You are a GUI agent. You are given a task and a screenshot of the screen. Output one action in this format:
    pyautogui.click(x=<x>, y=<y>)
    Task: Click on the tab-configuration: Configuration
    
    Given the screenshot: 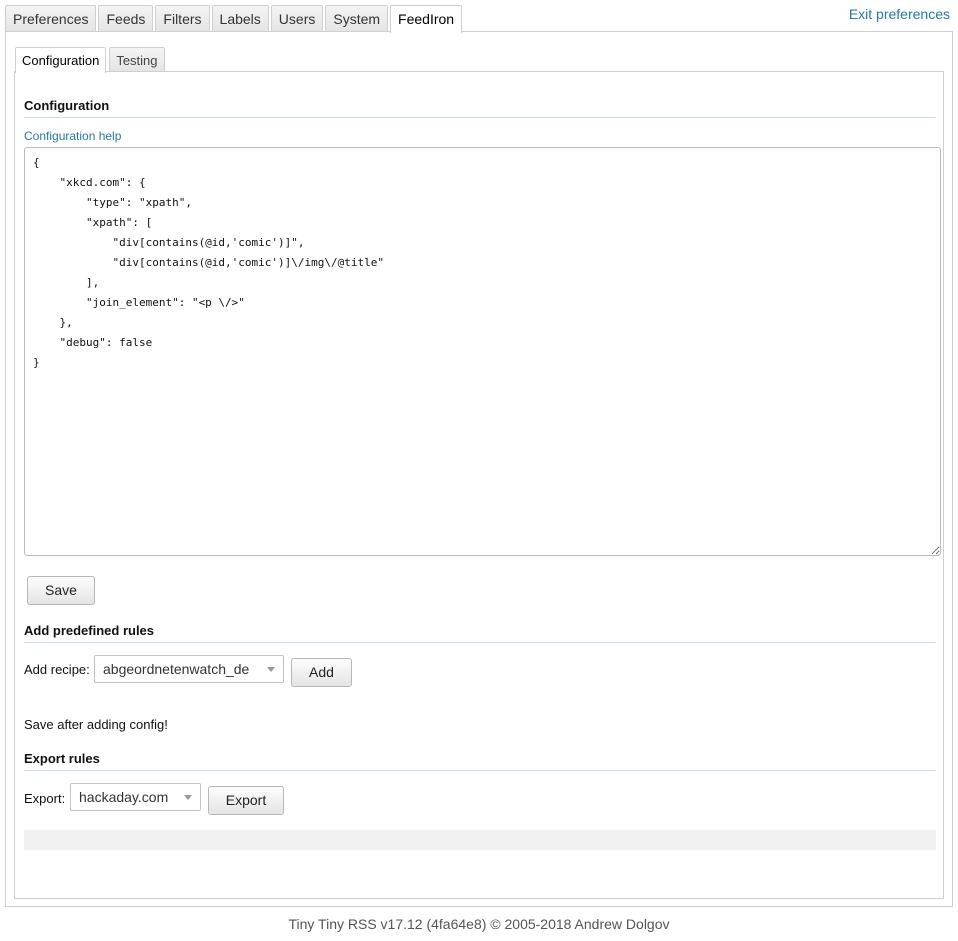 What is the action you would take?
    pyautogui.click(x=61, y=60)
    